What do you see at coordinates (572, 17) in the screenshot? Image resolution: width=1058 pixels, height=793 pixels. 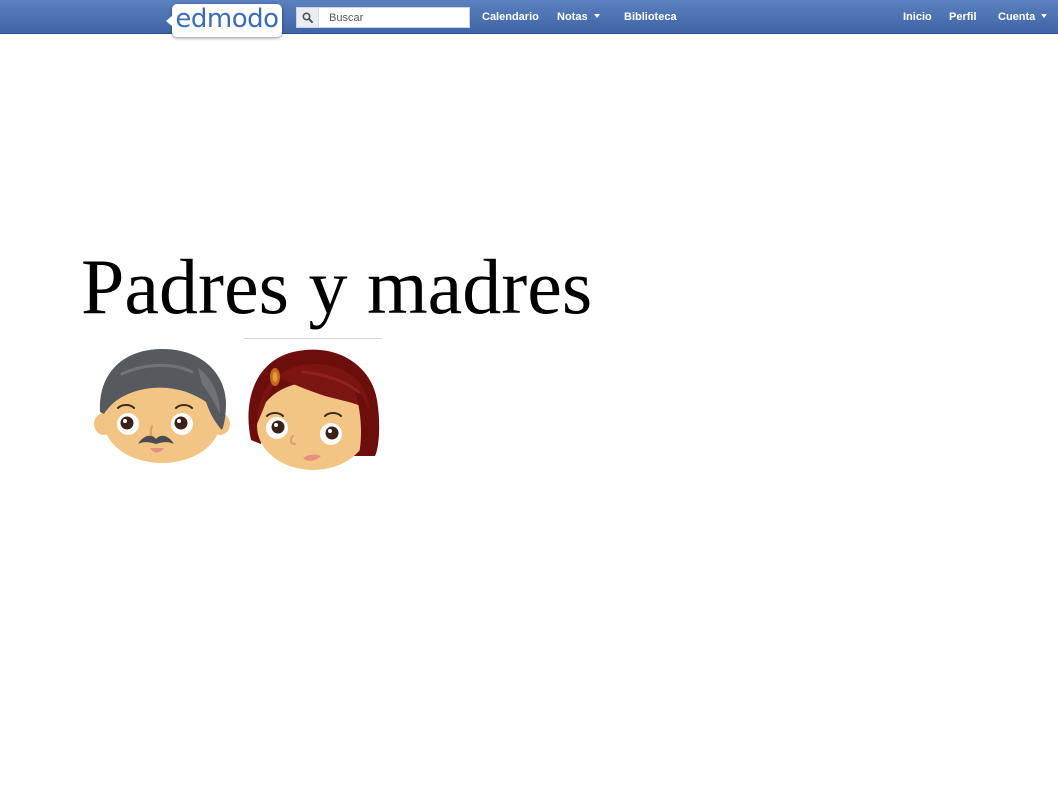 I see `nav-notes-label: Notas` at bounding box center [572, 17].